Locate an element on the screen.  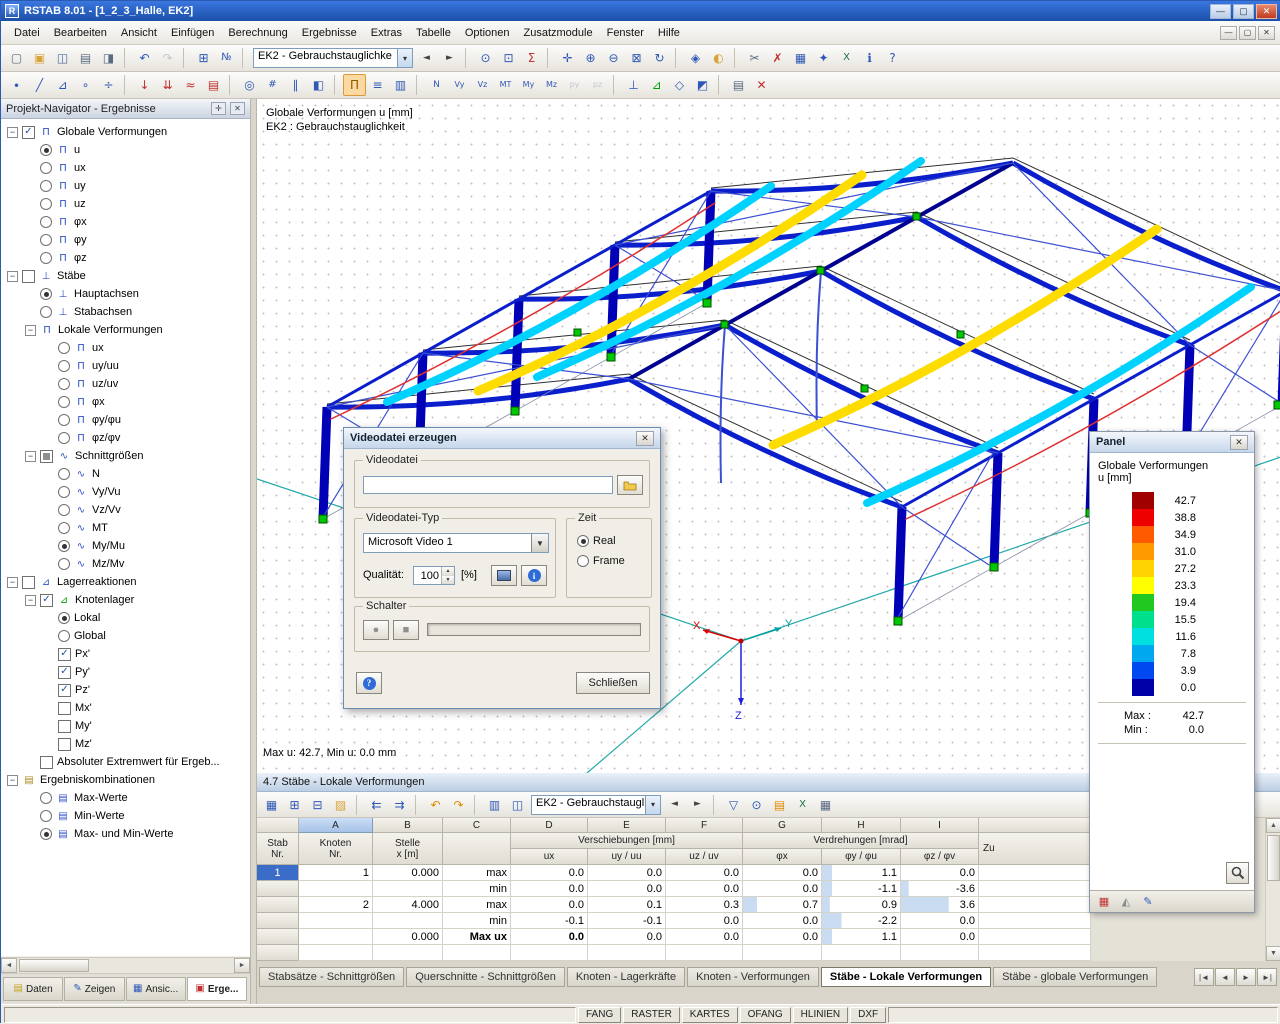
column-header-D: D is located at coordinates (549, 825).